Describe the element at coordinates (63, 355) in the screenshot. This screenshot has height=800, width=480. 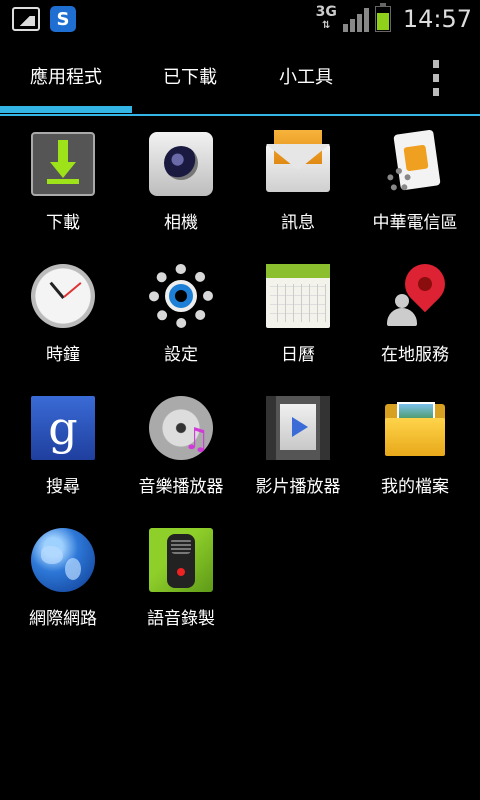
I see `app-label: 時鐘` at that location.